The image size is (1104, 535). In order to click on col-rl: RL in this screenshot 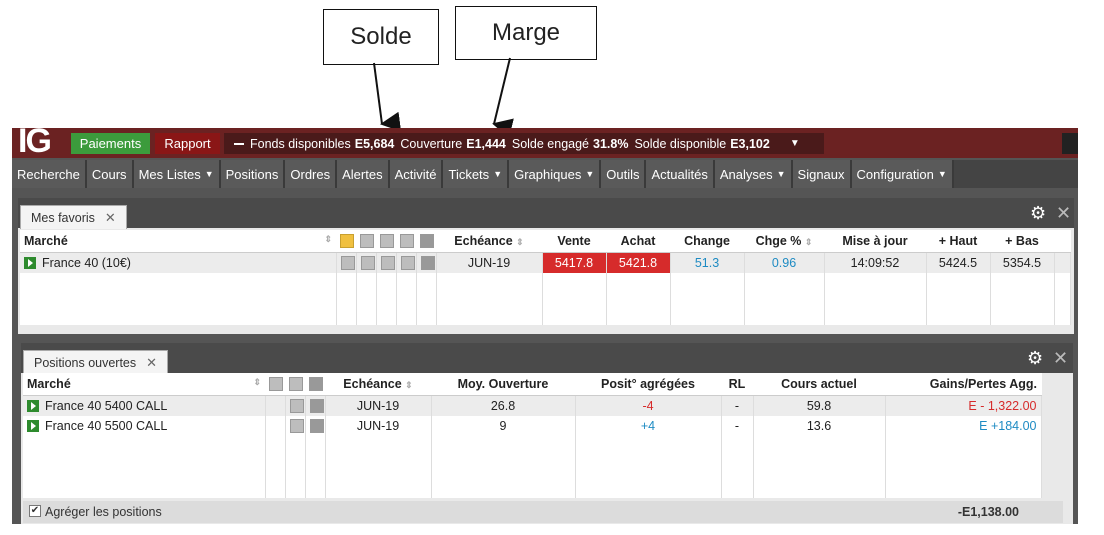, I will do `click(737, 384)`.